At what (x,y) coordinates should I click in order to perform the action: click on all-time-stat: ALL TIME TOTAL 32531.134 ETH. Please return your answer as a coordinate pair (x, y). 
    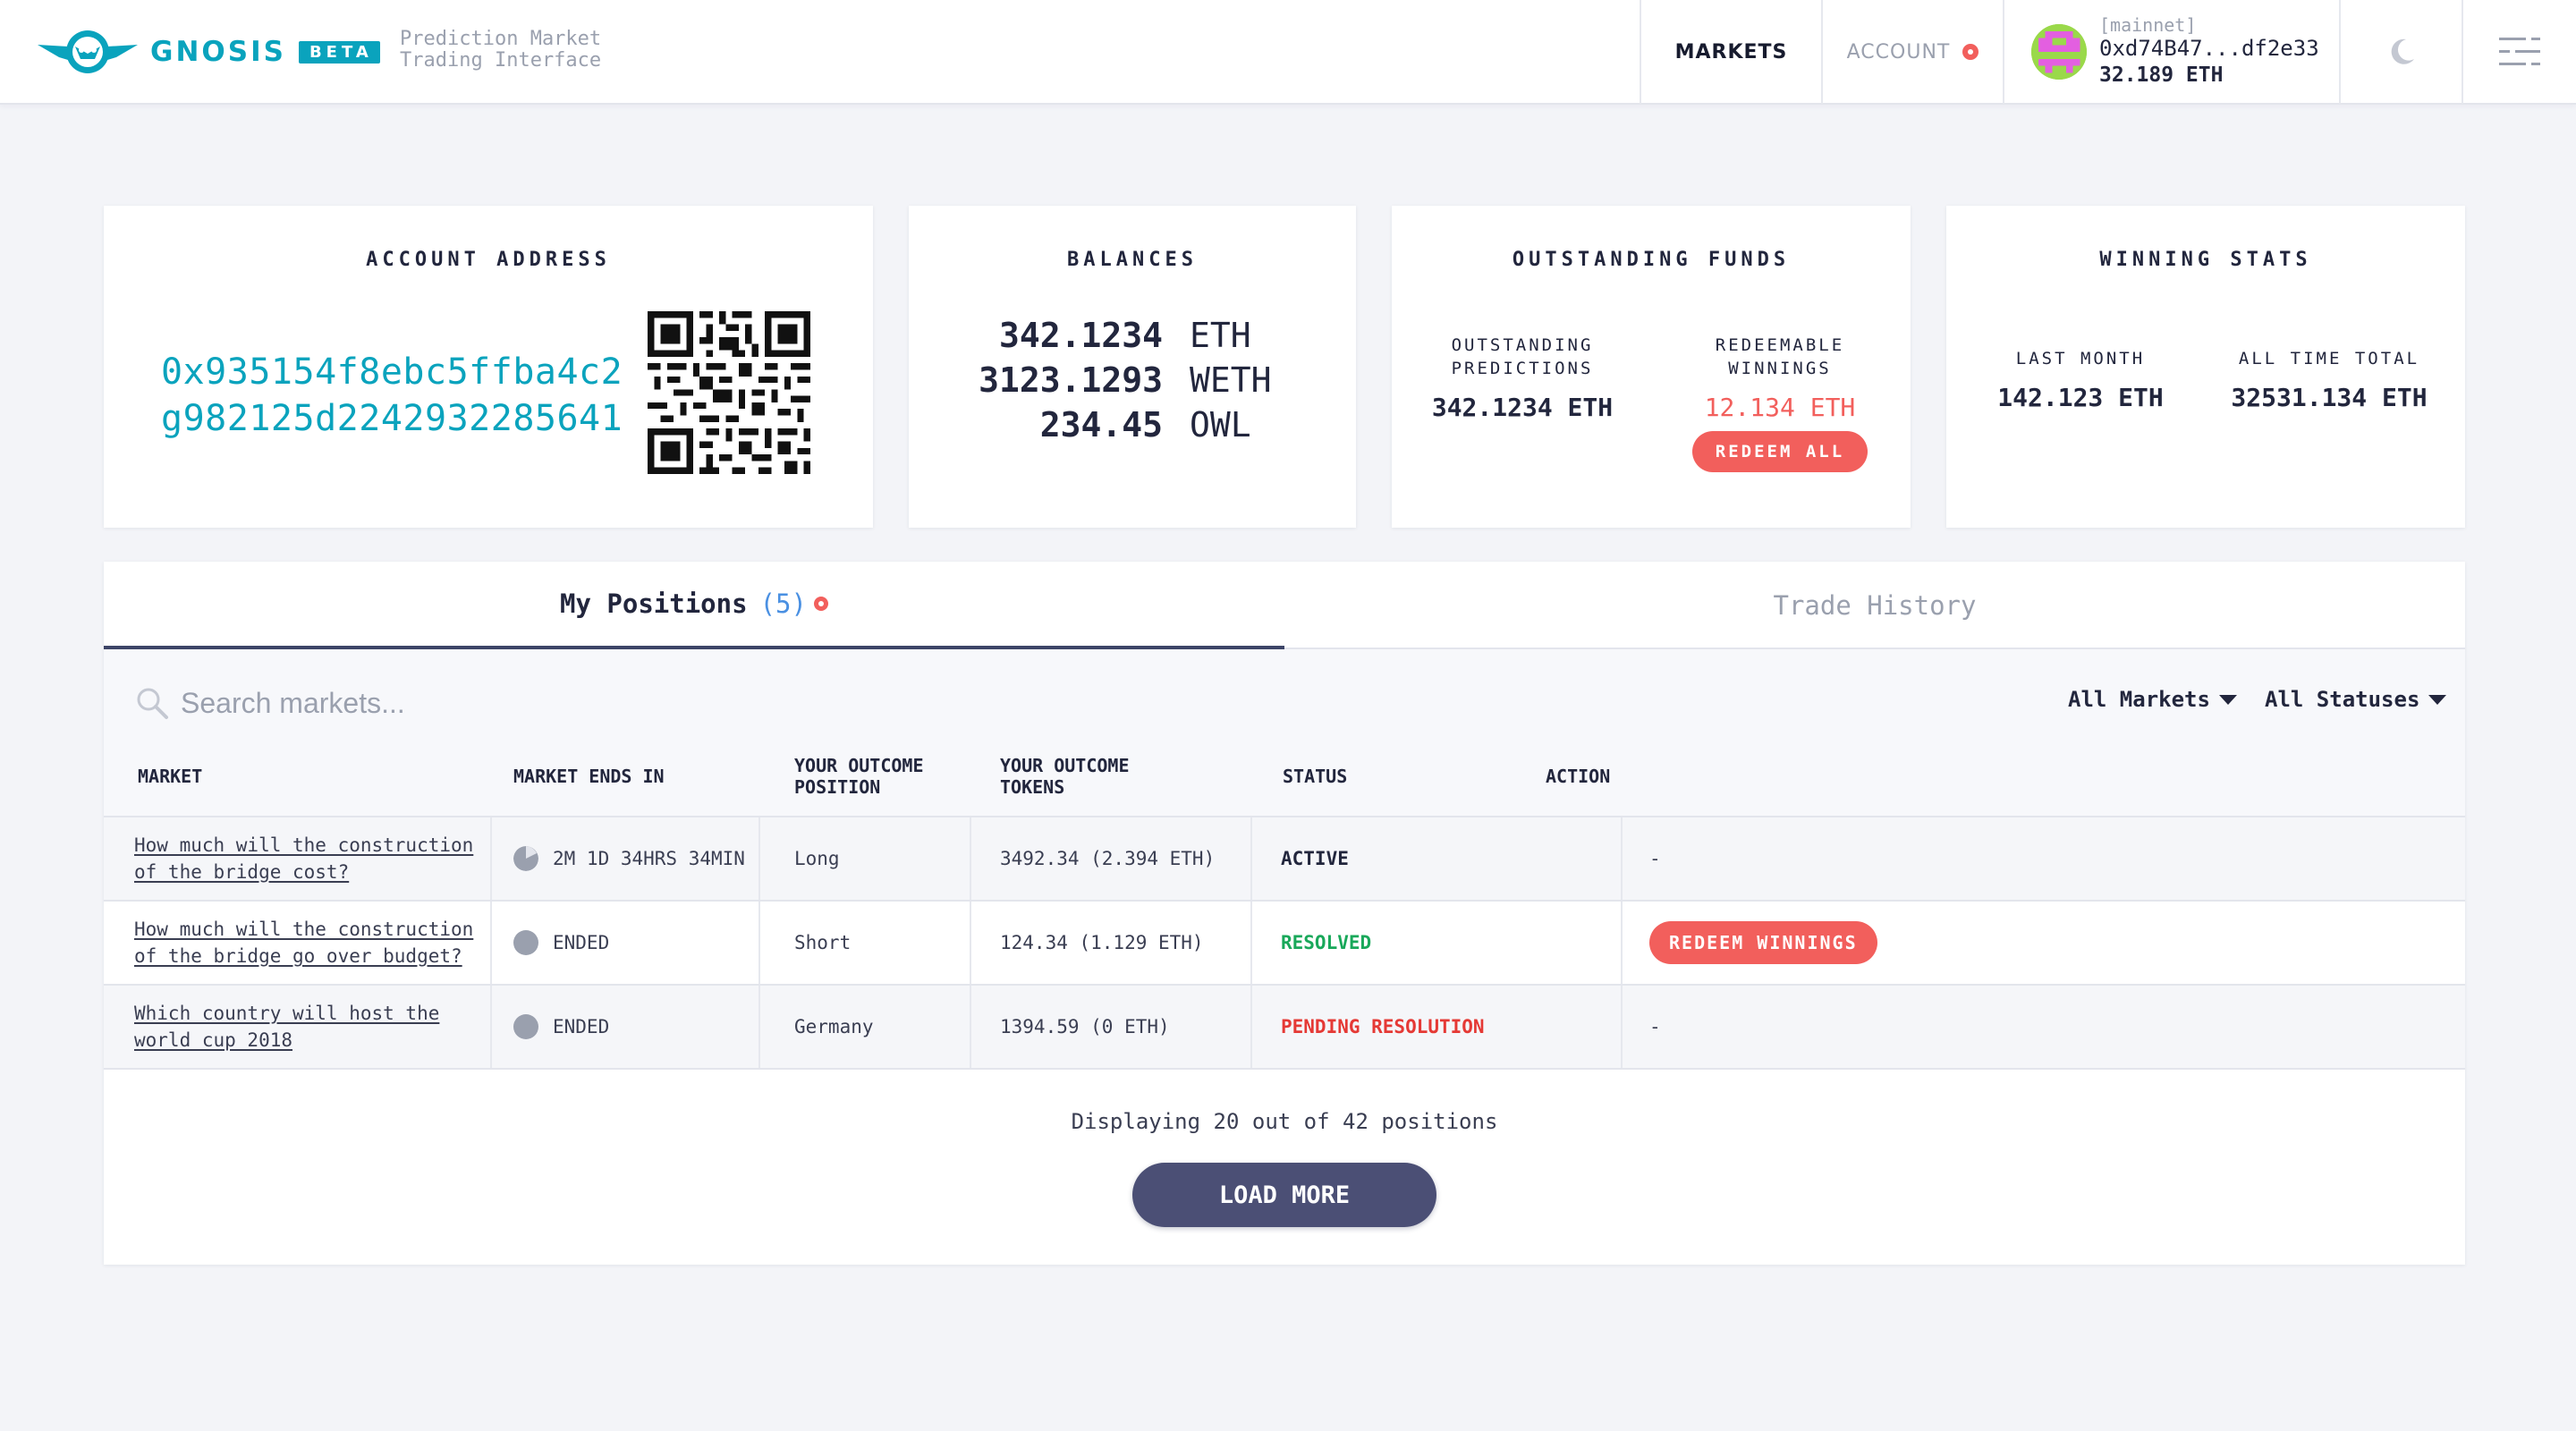
    Looking at the image, I should click on (2329, 380).